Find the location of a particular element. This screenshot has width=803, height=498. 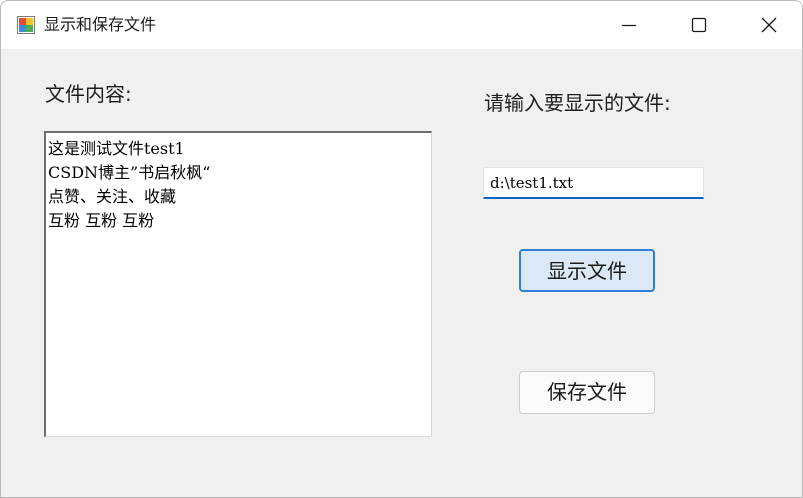

maximize-icon is located at coordinates (699, 25).